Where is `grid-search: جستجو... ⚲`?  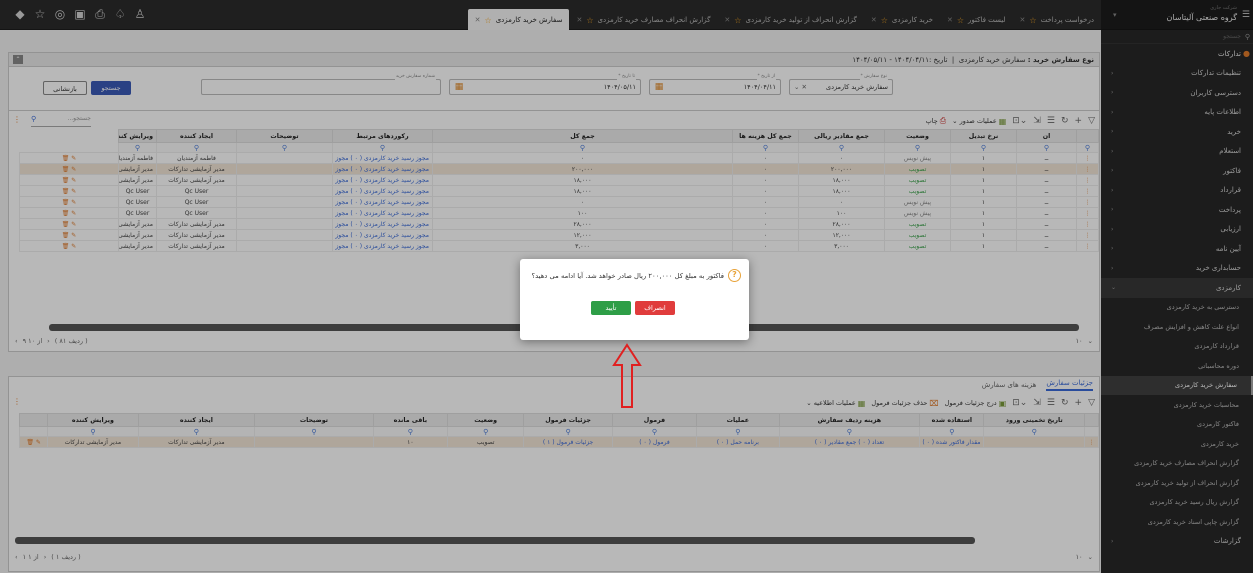
grid-search: جستجو... ⚲ is located at coordinates (61, 121).